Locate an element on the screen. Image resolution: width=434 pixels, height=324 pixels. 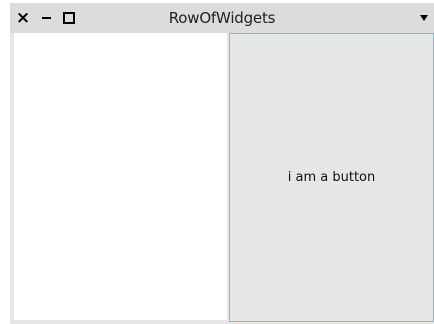
button-label: i am a button is located at coordinates (331, 177).